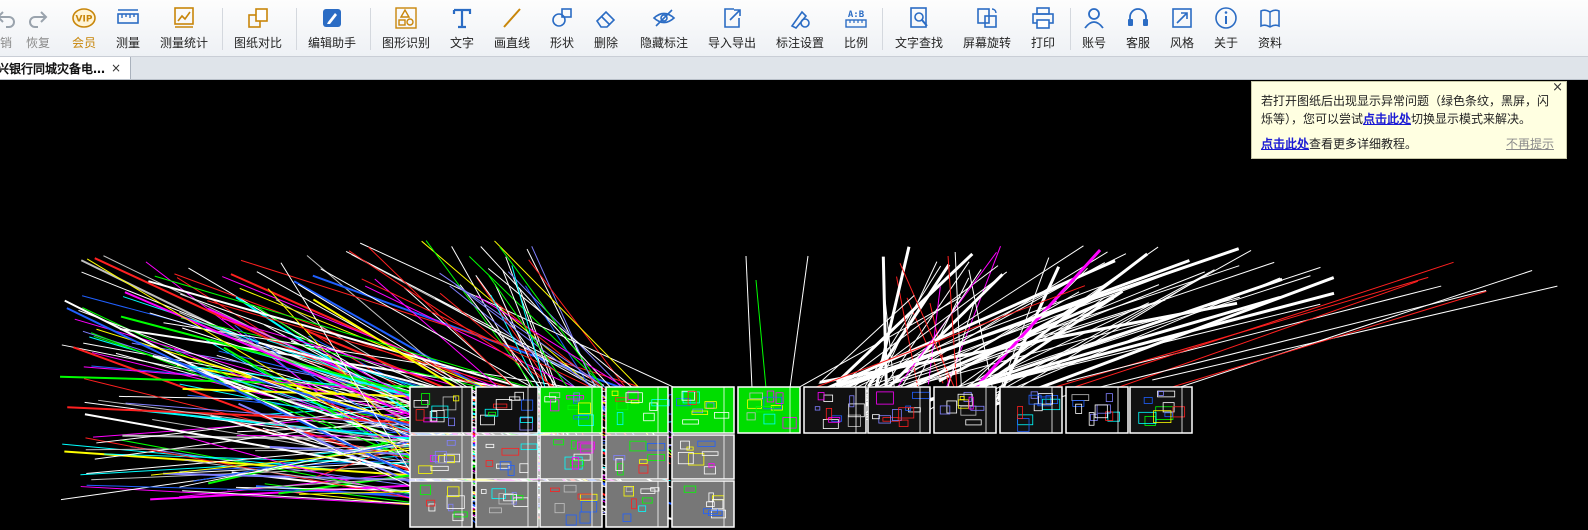 This screenshot has height=530, width=1588. I want to click on close-tab-icon: ×, so click(116, 68).